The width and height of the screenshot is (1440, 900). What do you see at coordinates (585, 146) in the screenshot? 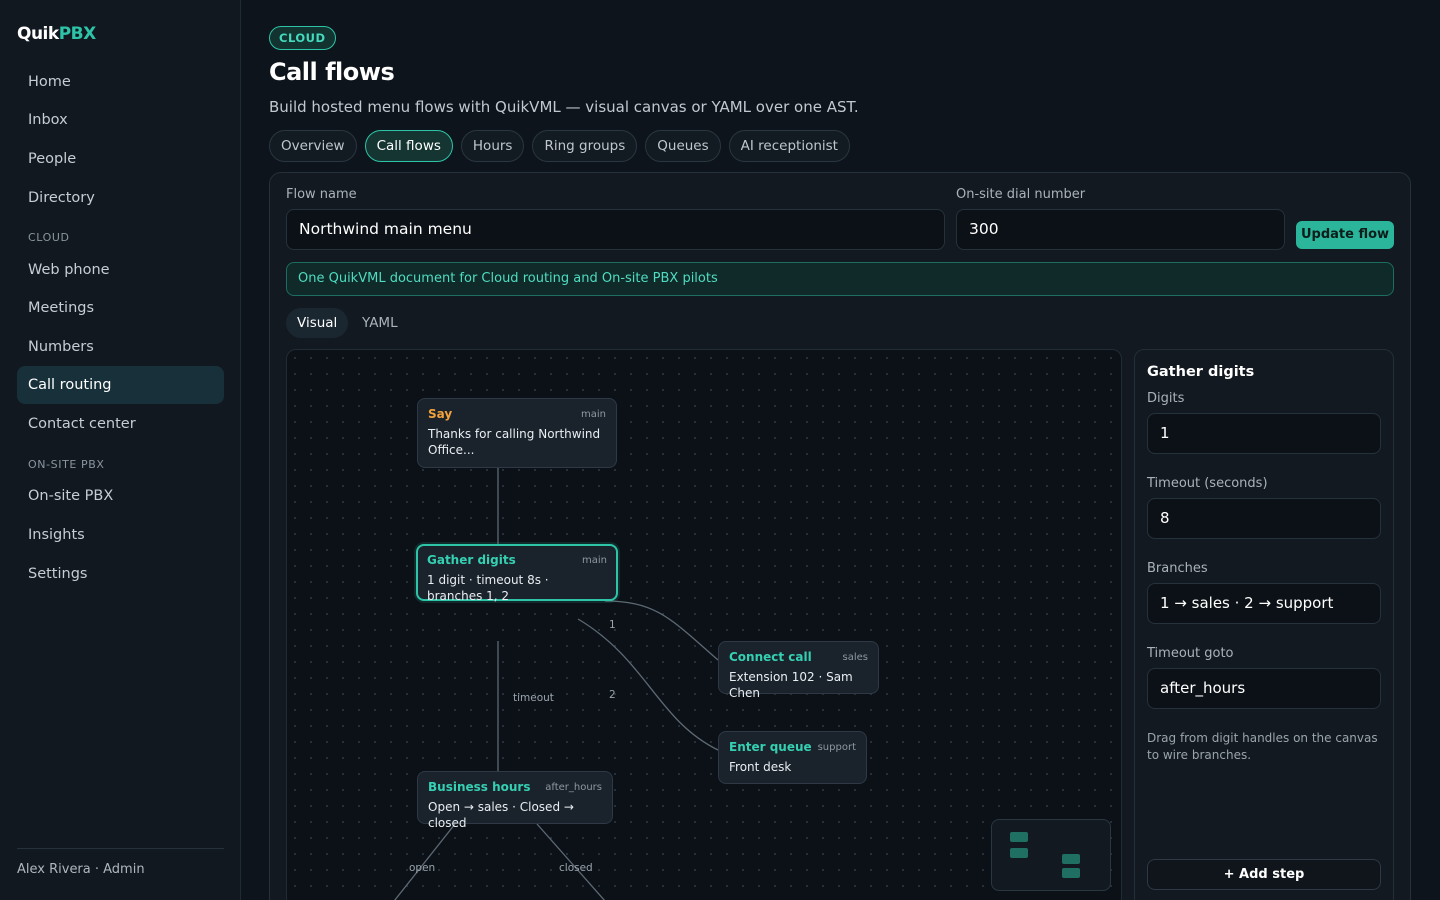
I see `tab-ring-groups: Ring groups` at bounding box center [585, 146].